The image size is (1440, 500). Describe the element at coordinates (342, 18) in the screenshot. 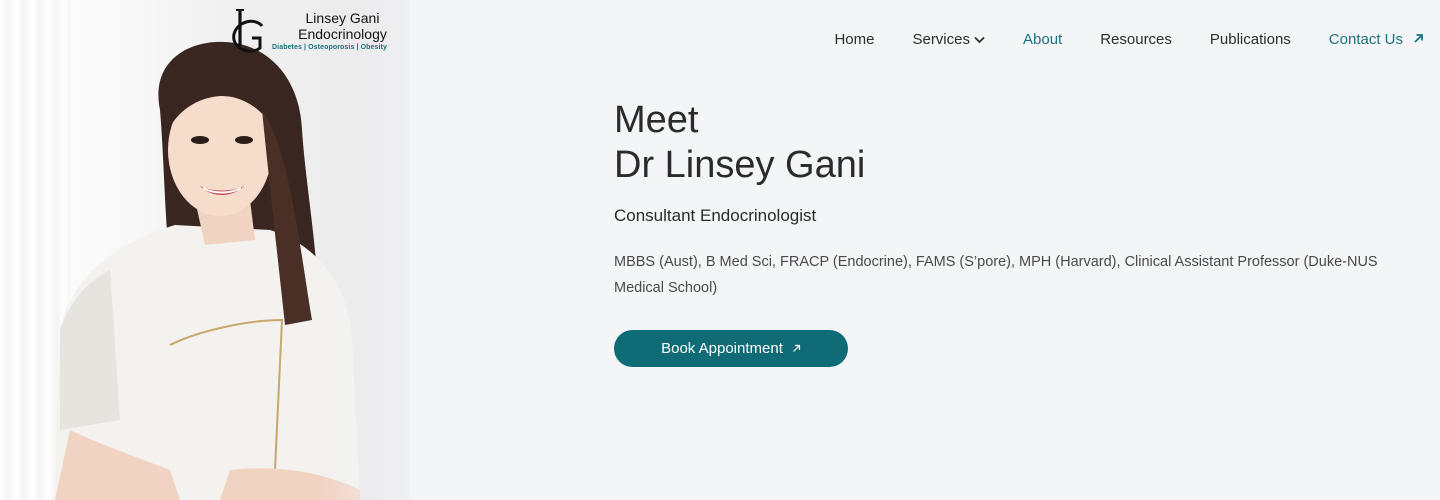

I see `logo-name-line1: Linsey Gani` at that location.